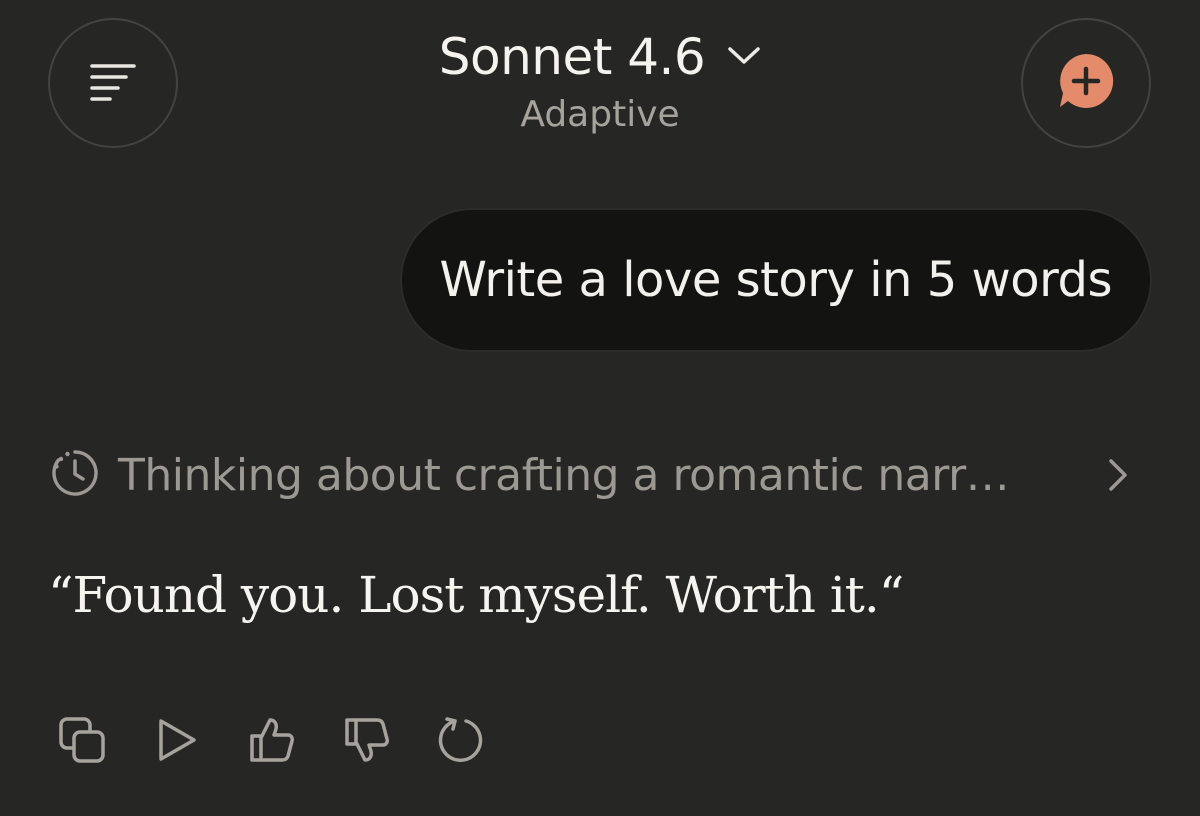 This screenshot has width=1200, height=816. I want to click on read-aloud-button, so click(177, 742).